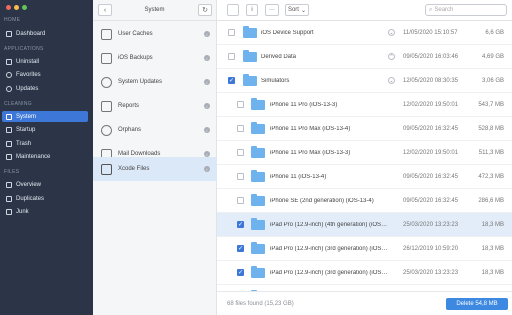  What do you see at coordinates (155, 58) in the screenshot?
I see `category-item-ios-backups: iOS Backups i` at bounding box center [155, 58].